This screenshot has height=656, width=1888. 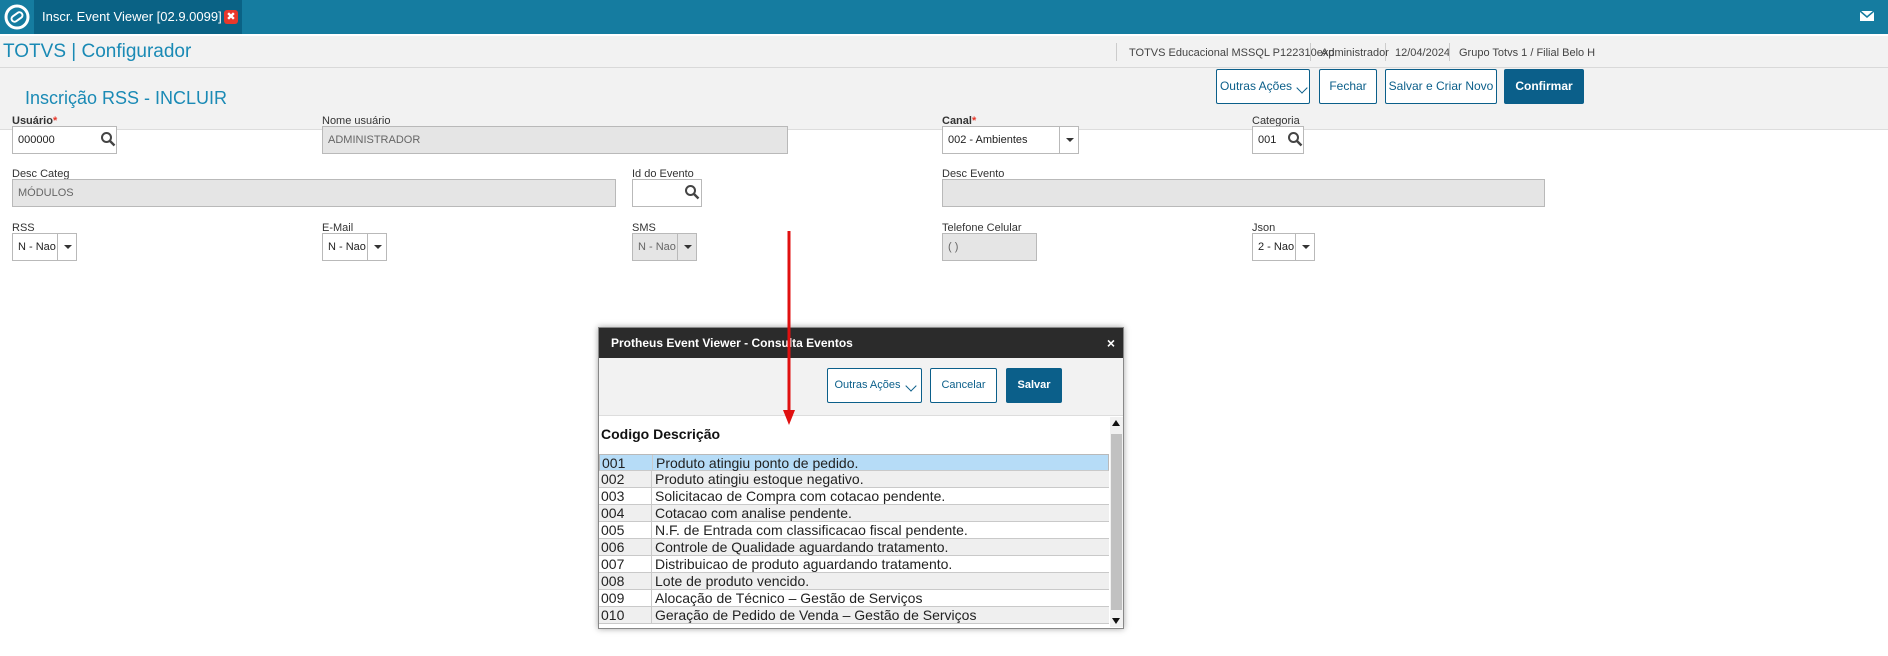 I want to click on rss-value: N - Nao, so click(x=37, y=247).